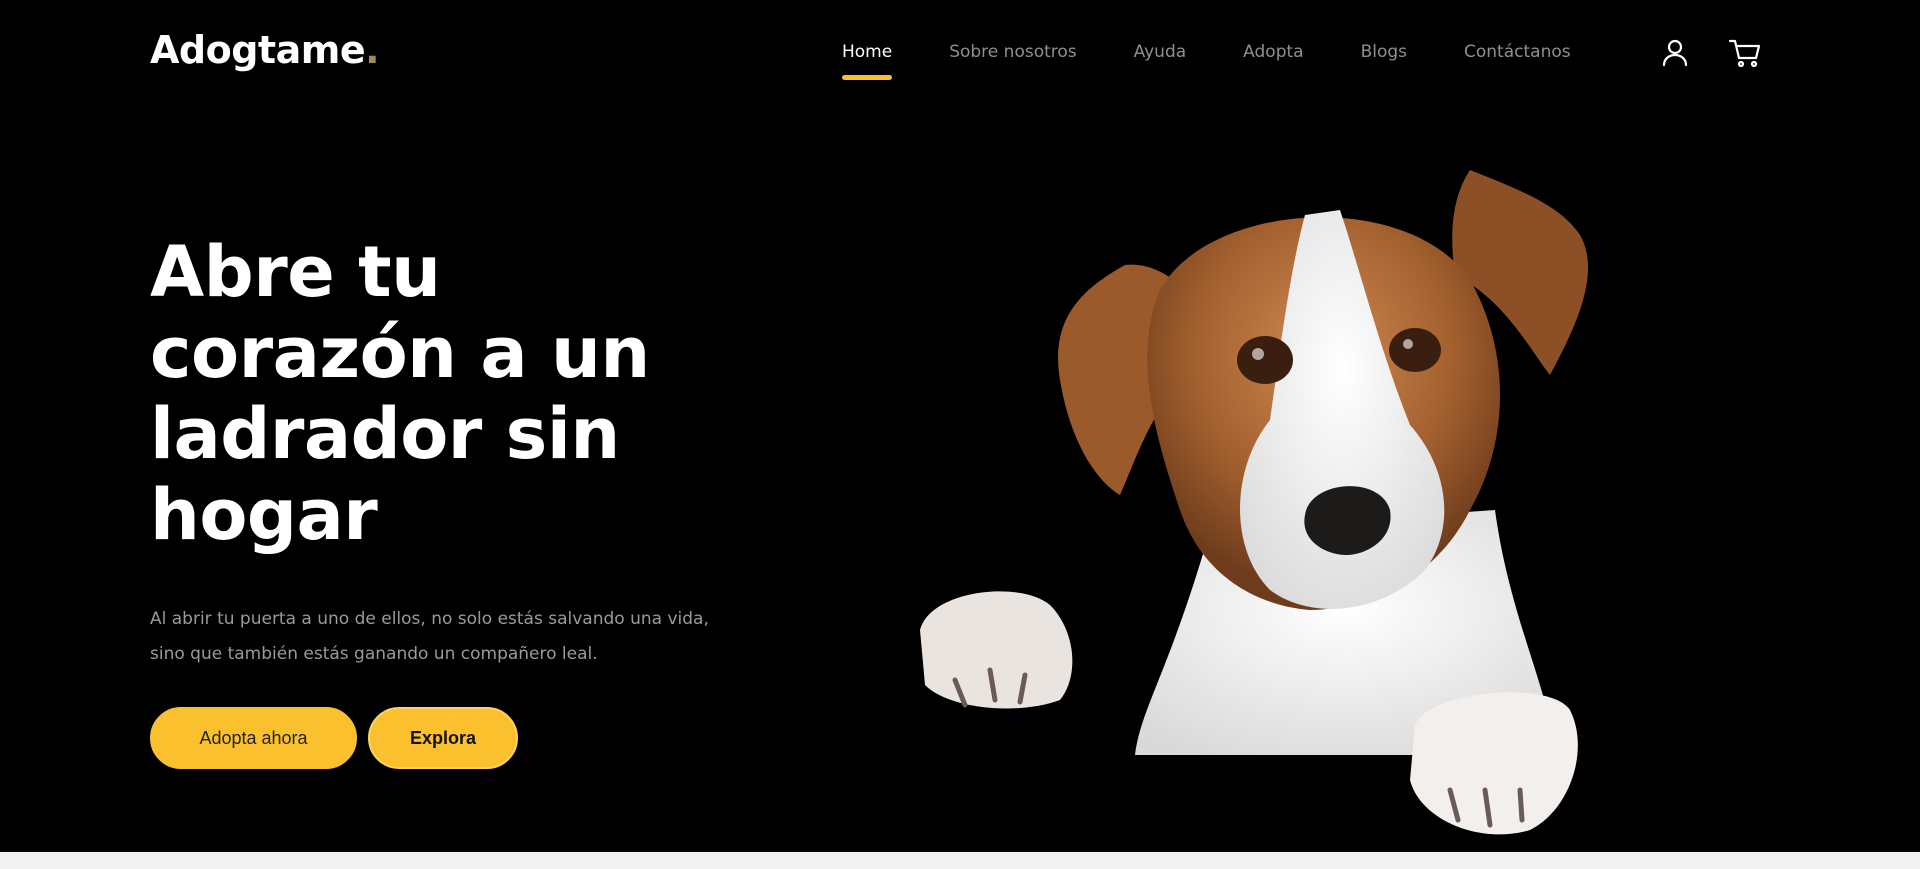 The width and height of the screenshot is (1920, 869). I want to click on user-icon, so click(1675, 53).